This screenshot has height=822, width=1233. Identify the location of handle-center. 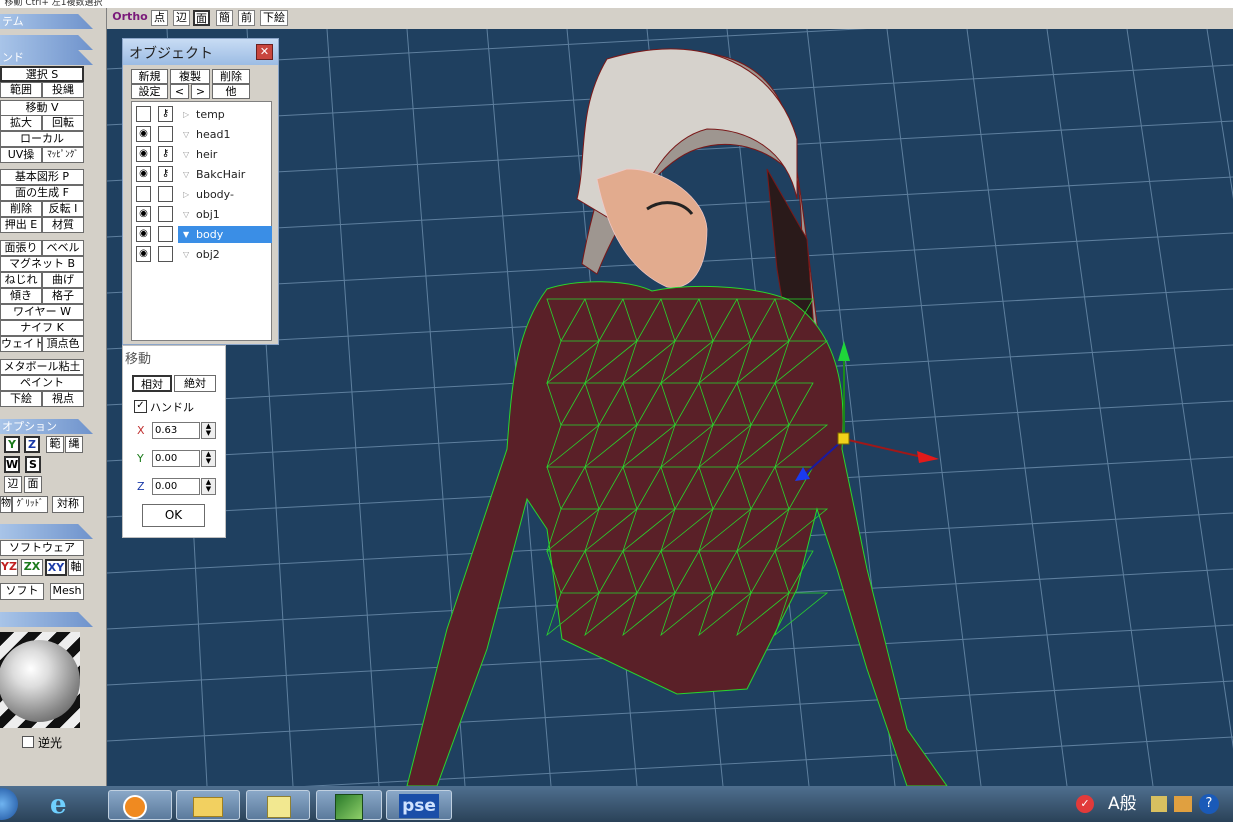
(843, 438).